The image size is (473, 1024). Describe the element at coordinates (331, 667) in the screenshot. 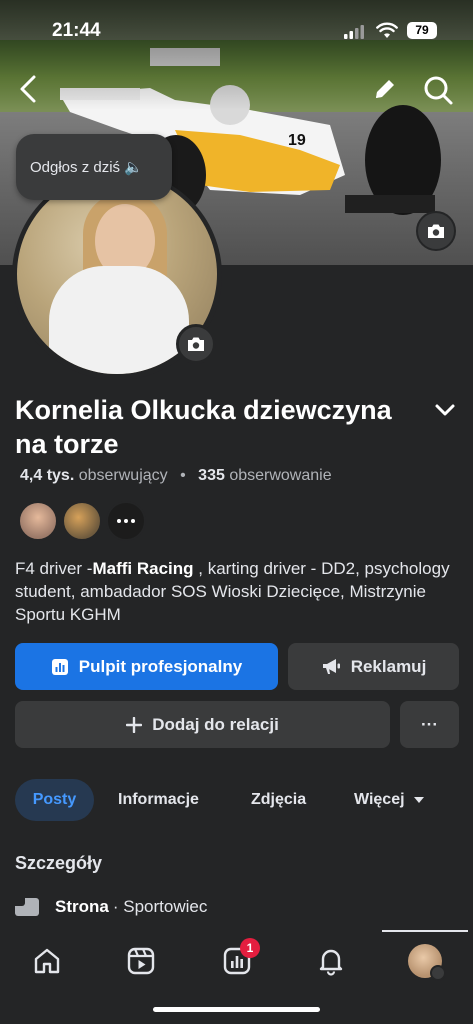

I see `megaphone-icon` at that location.